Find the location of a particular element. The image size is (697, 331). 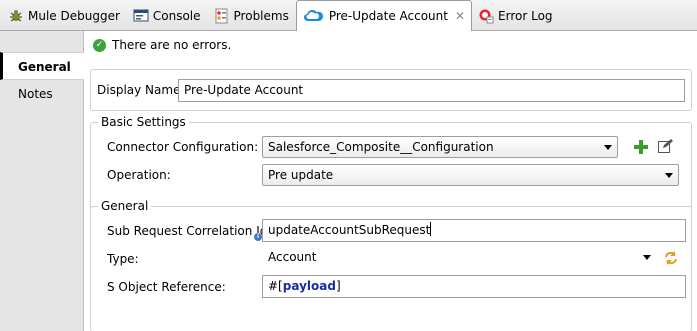

basic-settings-title: Basic Settings is located at coordinates (143, 122).